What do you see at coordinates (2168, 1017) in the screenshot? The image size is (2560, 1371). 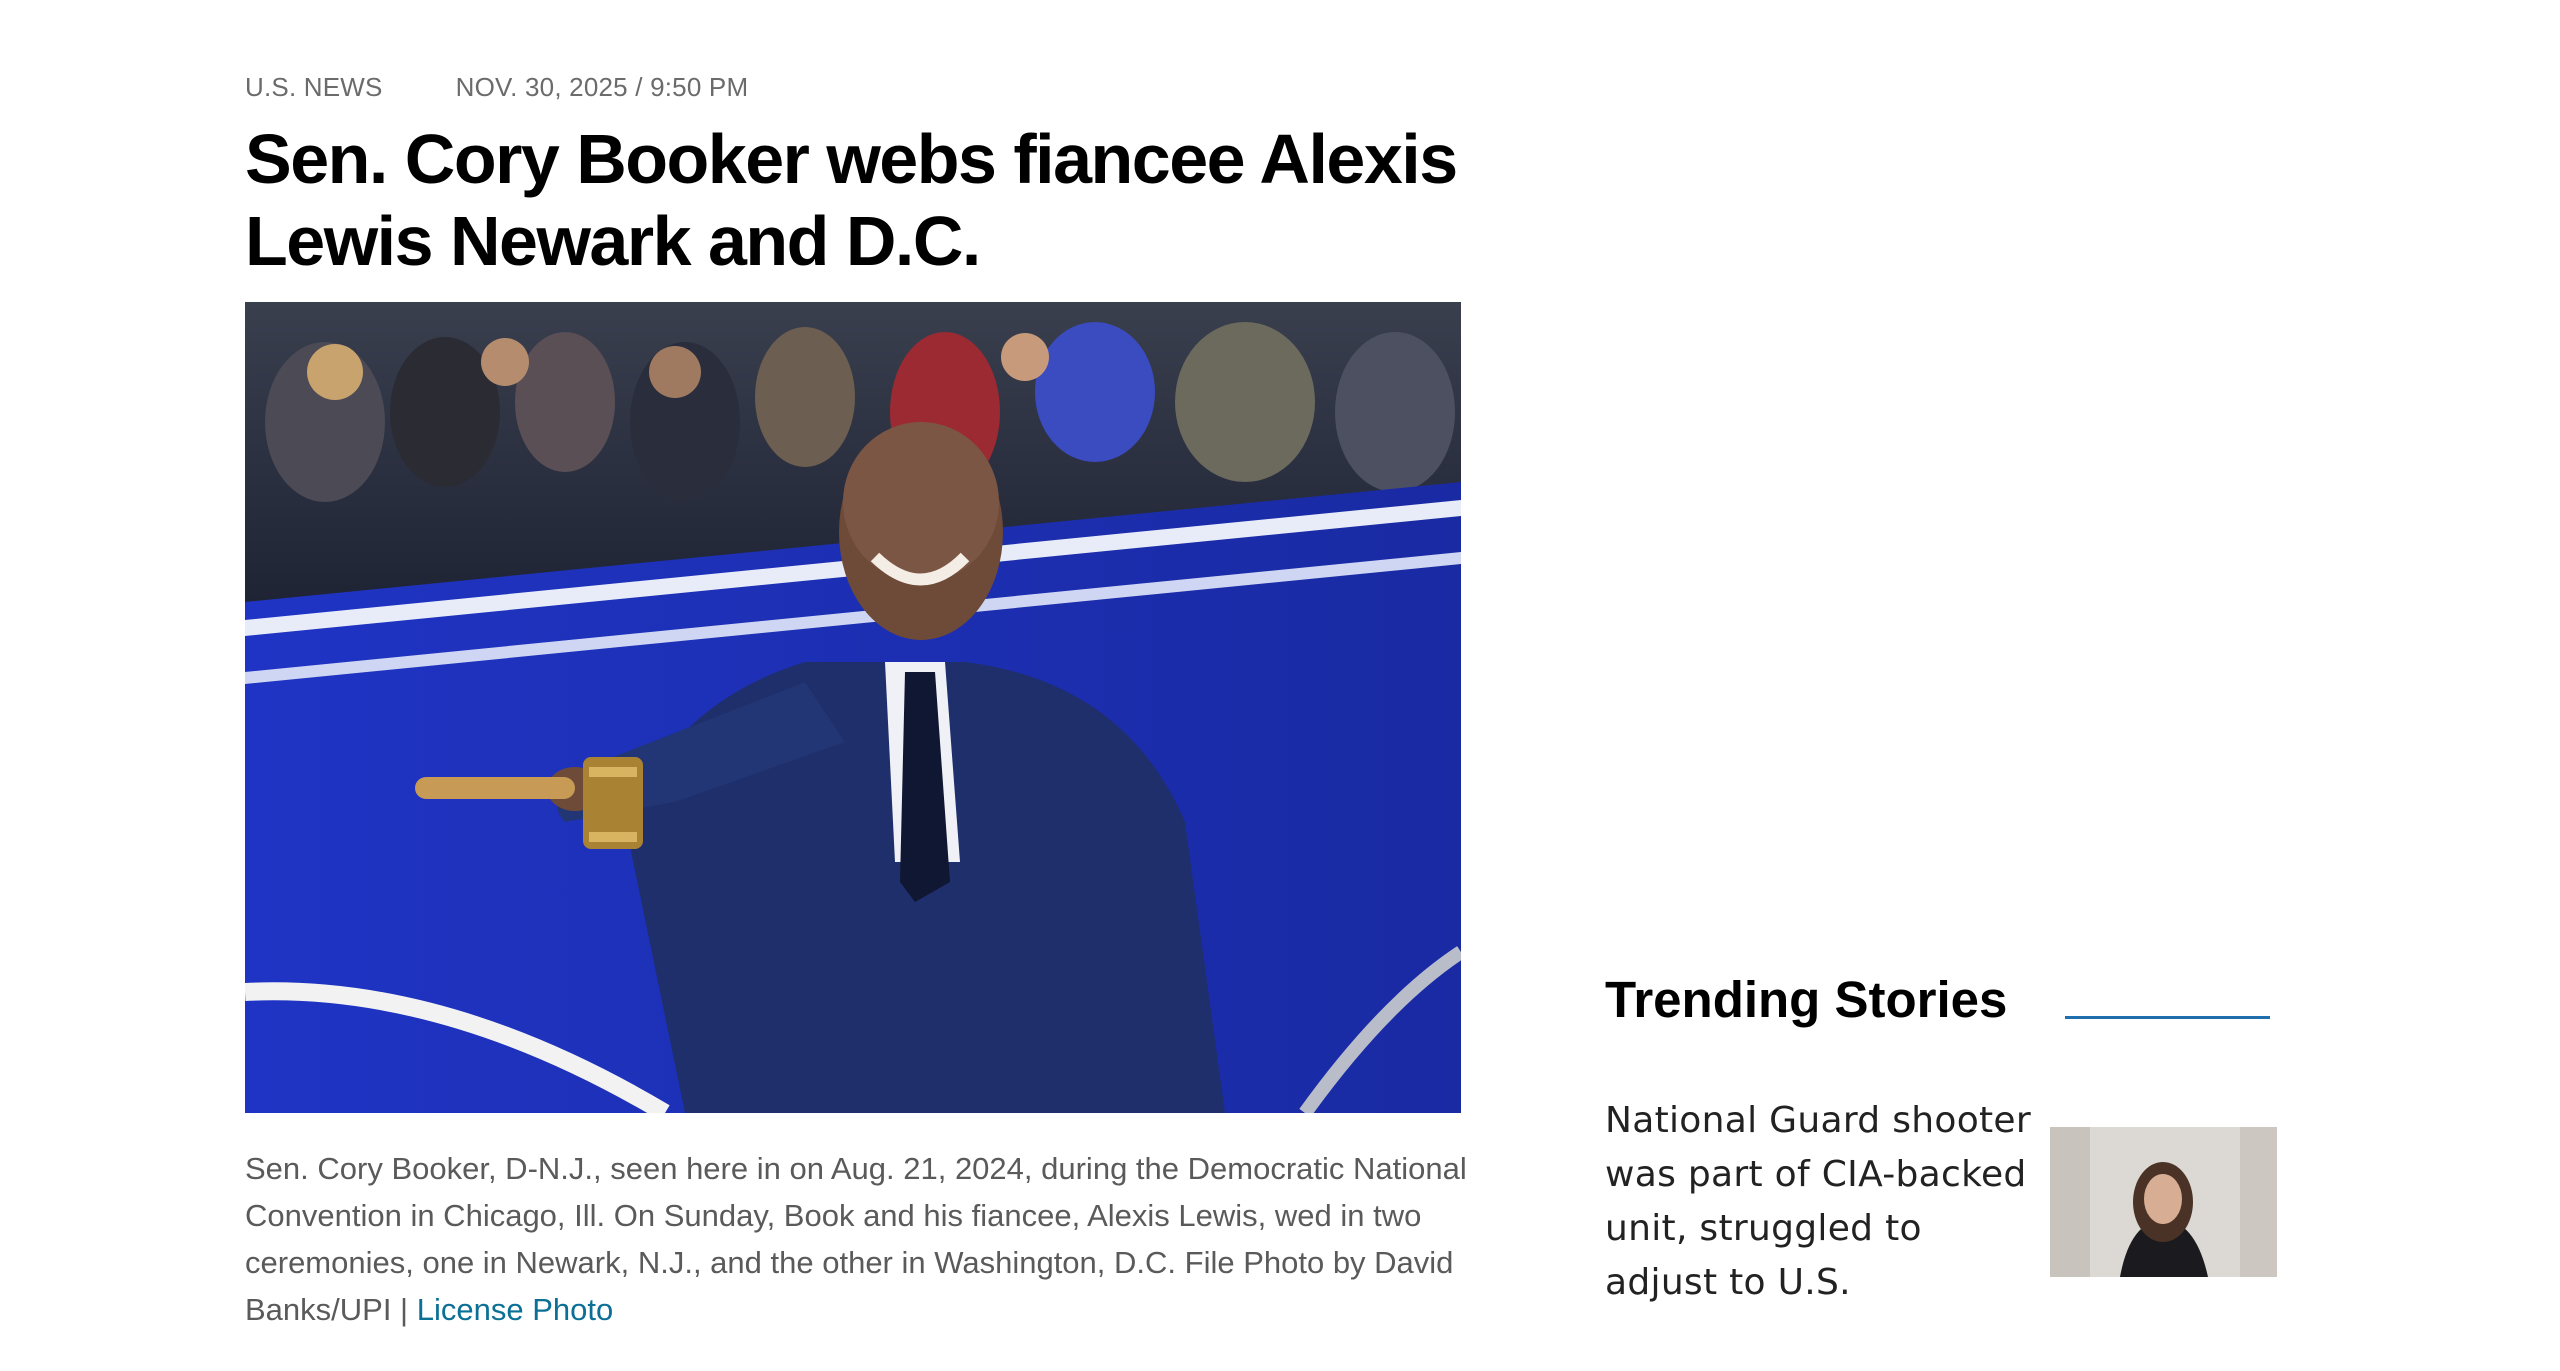 I see `trending-divider` at bounding box center [2168, 1017].